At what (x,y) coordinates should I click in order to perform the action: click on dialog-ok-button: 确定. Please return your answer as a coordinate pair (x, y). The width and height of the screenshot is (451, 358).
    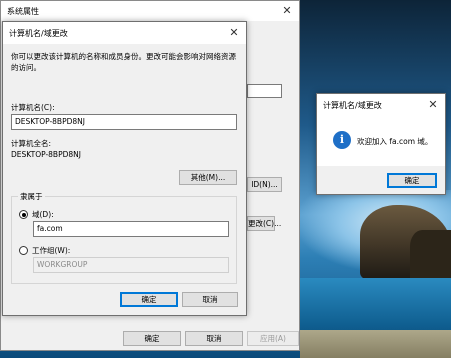
    Looking at the image, I should click on (149, 299).